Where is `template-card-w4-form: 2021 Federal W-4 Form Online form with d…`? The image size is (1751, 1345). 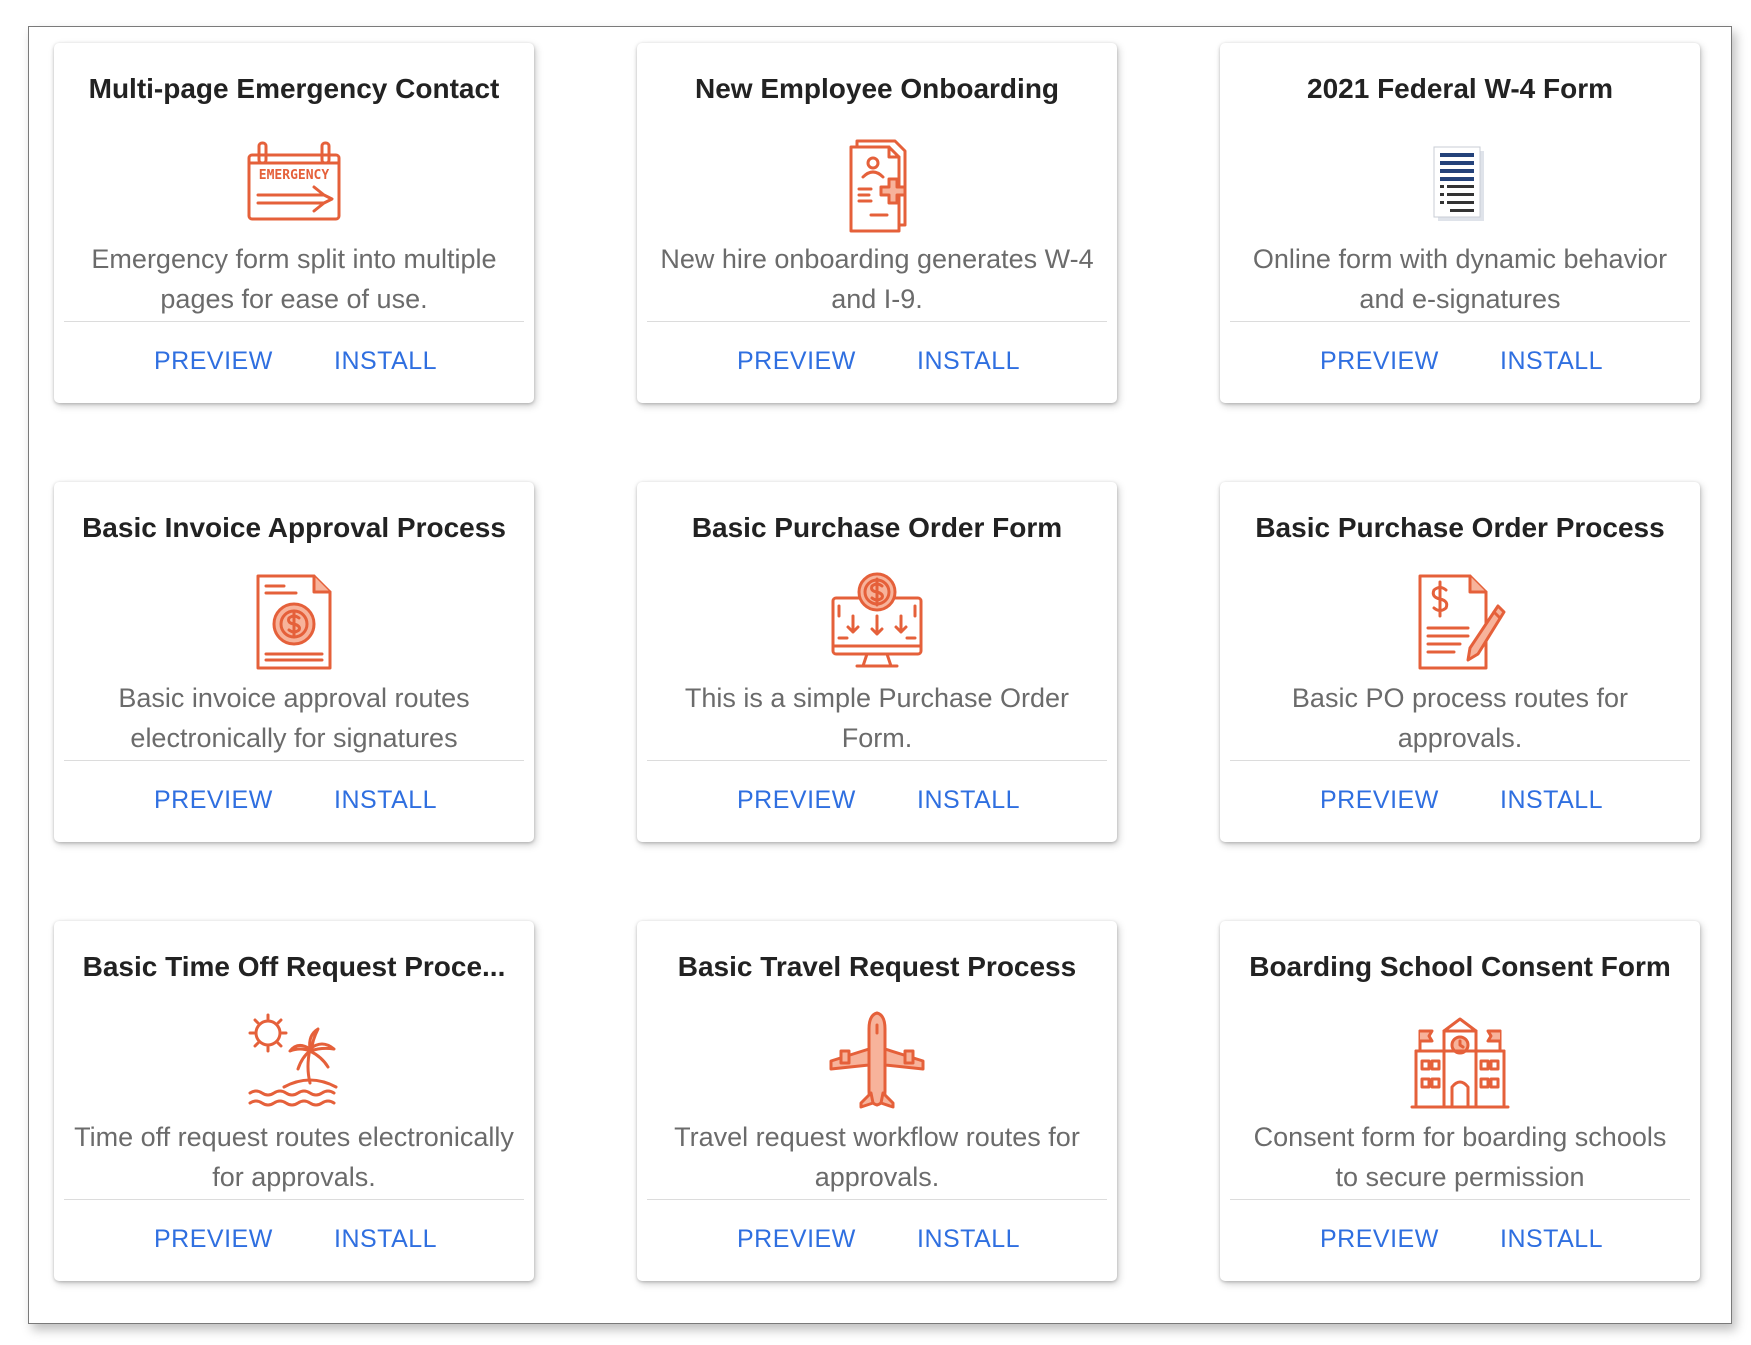
template-card-w4-form: 2021 Federal W-4 Form Online form with d… is located at coordinates (1460, 223).